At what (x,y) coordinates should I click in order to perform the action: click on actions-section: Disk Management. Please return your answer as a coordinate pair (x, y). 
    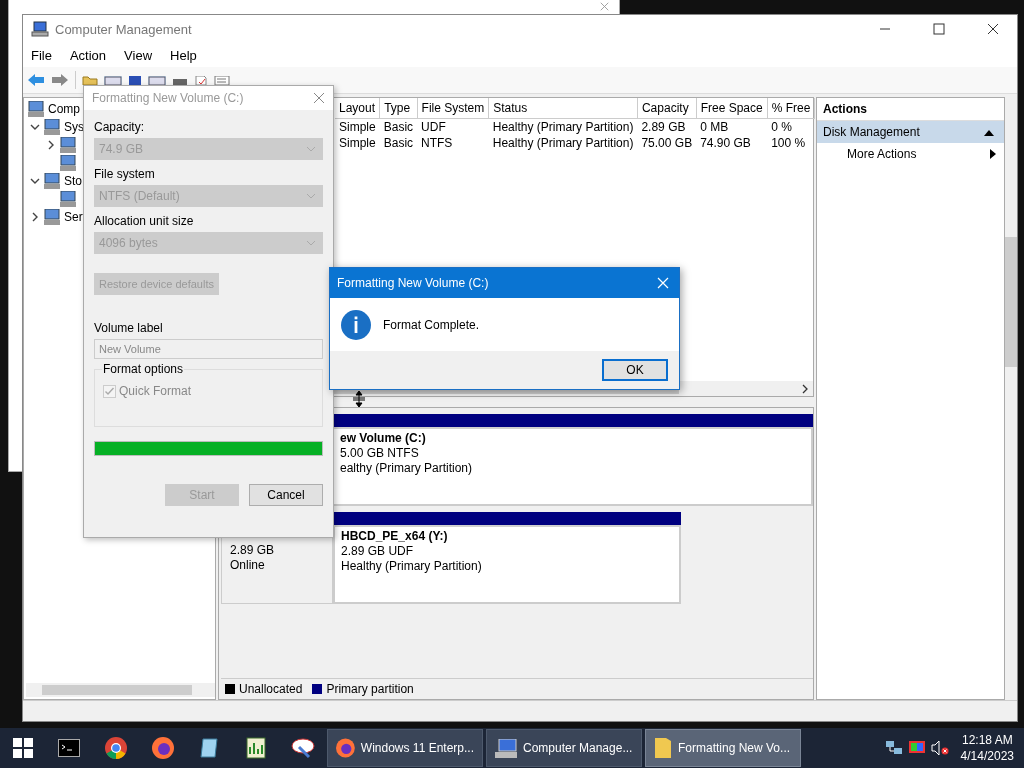
    Looking at the image, I should click on (911, 132).